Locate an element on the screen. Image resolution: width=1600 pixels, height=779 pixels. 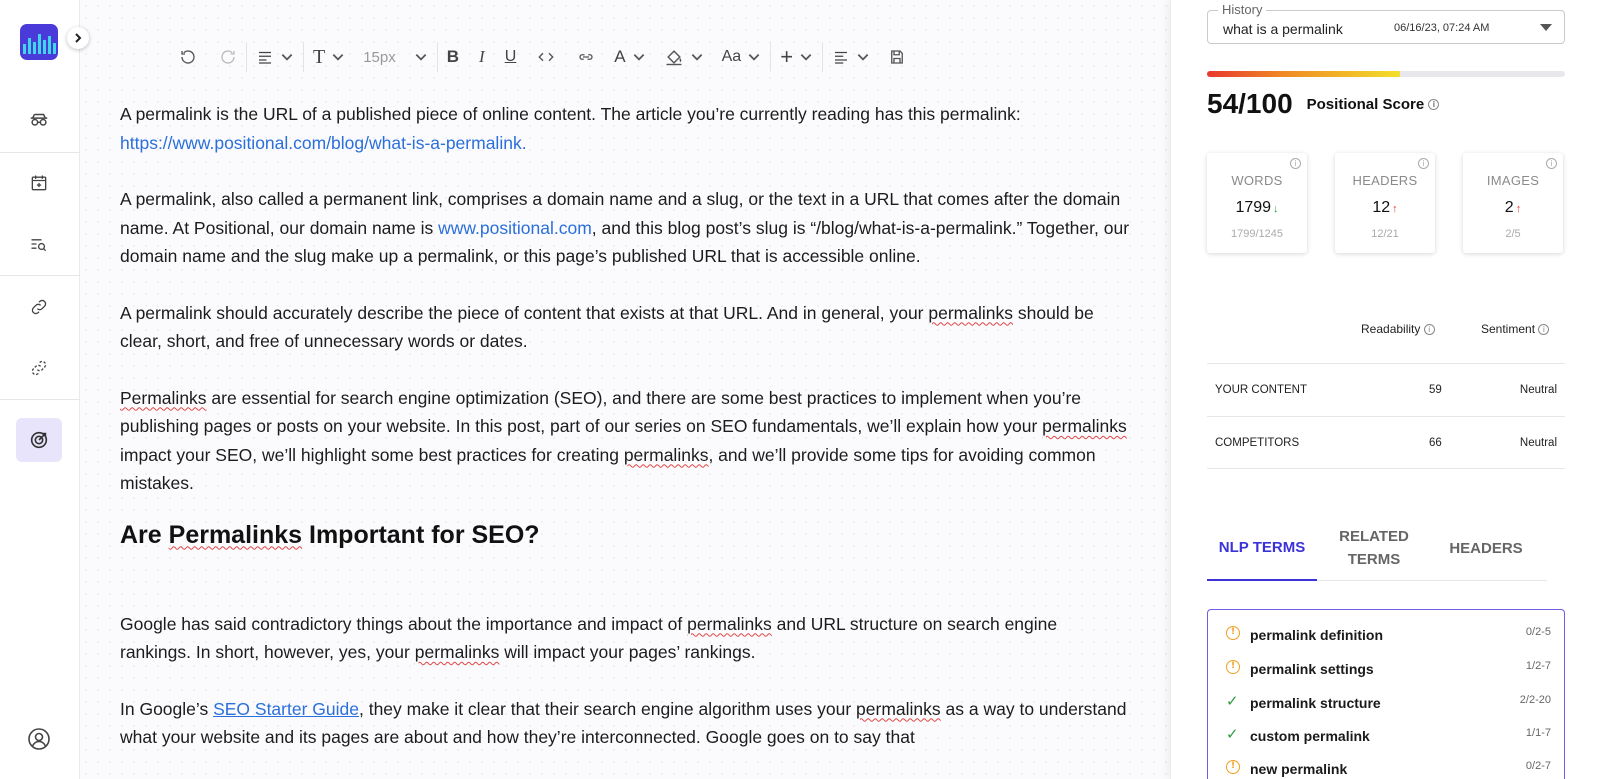
rail-item-seo is located at coordinates (39, 120).